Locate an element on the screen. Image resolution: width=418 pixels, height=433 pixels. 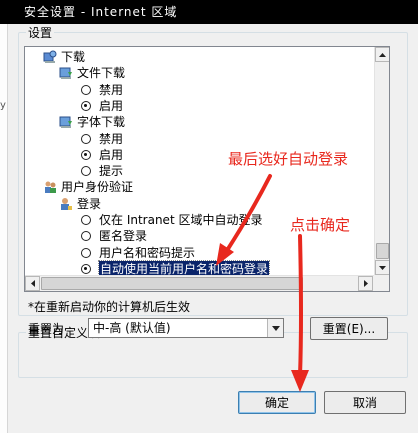
tree-option-row: 用户名和密码提示 is located at coordinates (199, 253).